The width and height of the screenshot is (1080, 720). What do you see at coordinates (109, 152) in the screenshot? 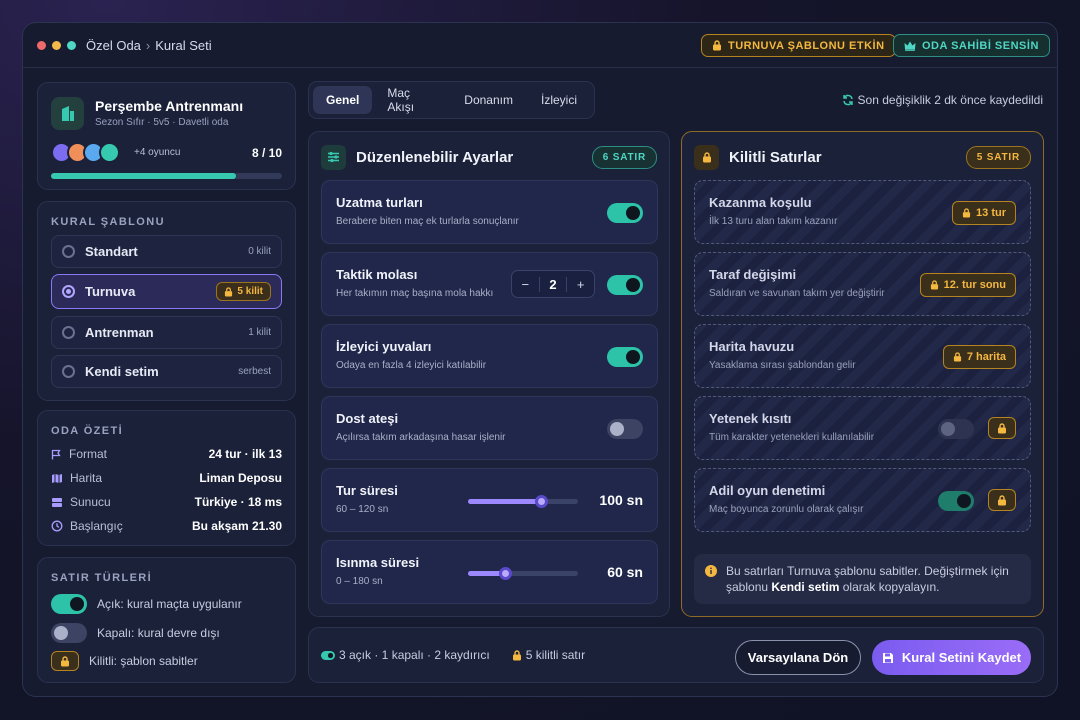
I see `avatar` at bounding box center [109, 152].